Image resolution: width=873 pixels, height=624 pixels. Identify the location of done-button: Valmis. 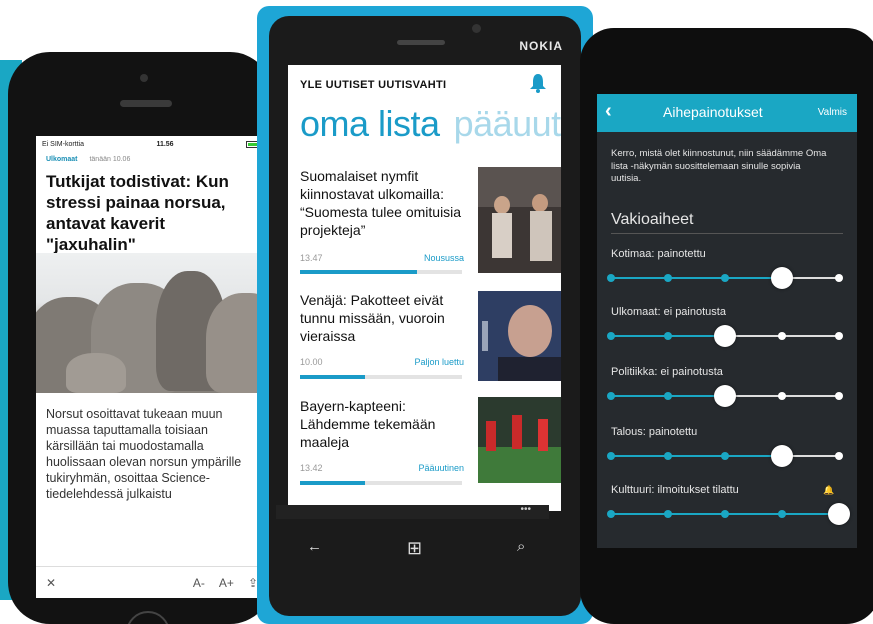
(832, 112).